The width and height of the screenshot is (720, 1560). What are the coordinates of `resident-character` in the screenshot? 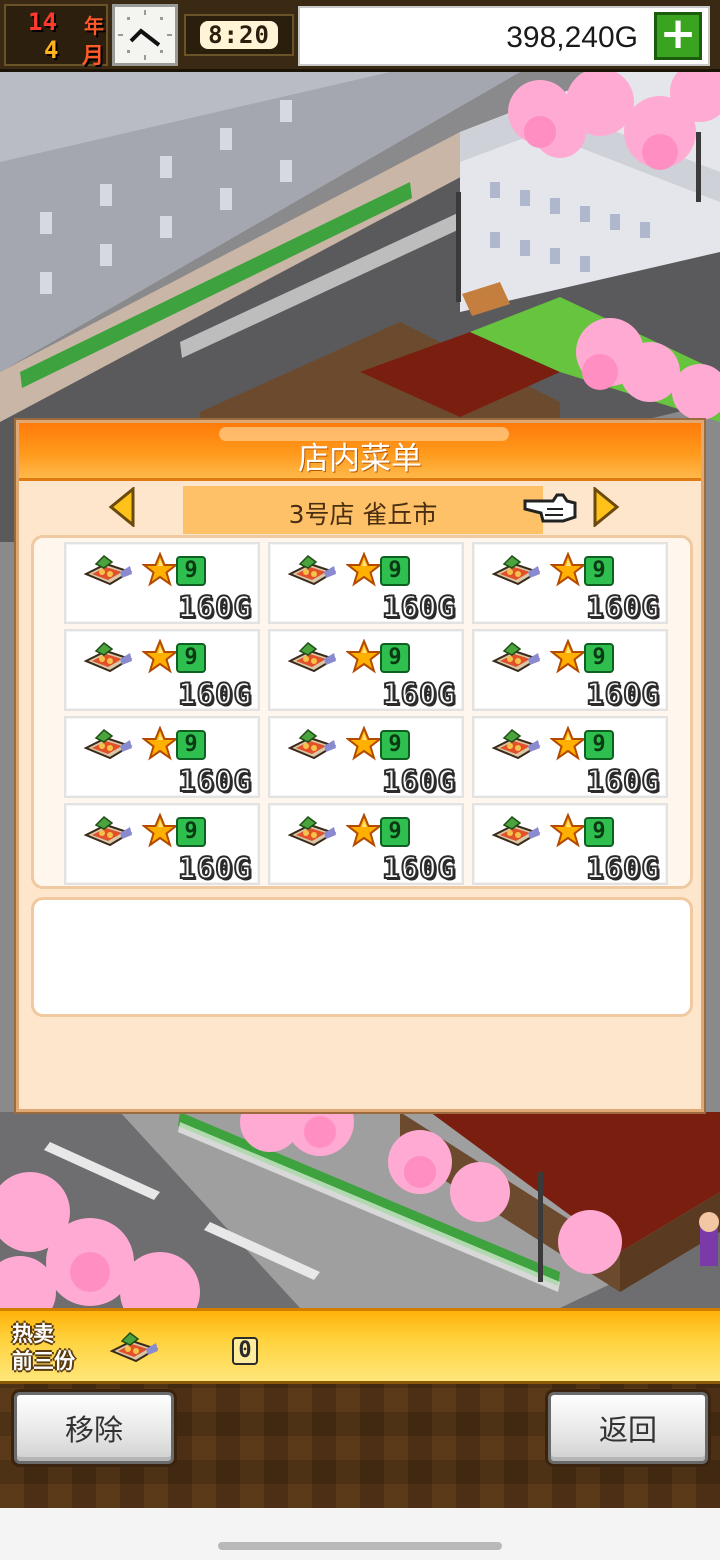 It's located at (709, 1239).